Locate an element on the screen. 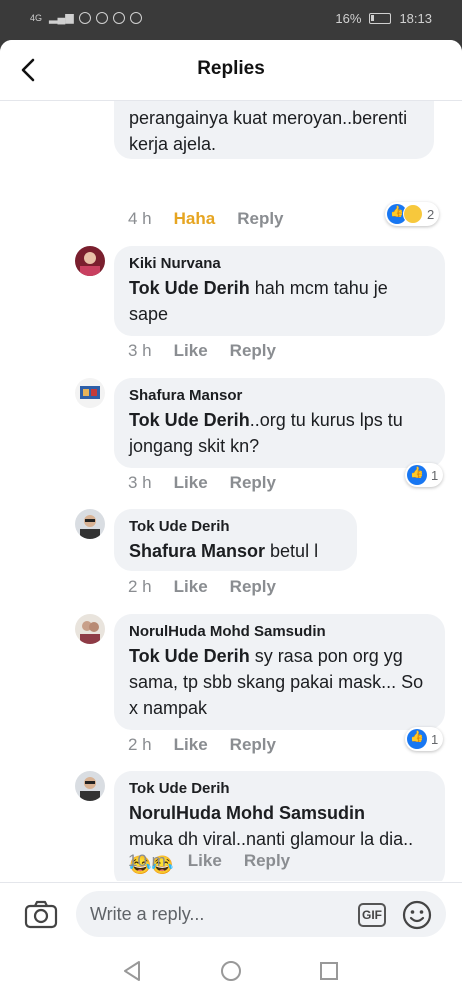  camera-icon is located at coordinates (41, 914).